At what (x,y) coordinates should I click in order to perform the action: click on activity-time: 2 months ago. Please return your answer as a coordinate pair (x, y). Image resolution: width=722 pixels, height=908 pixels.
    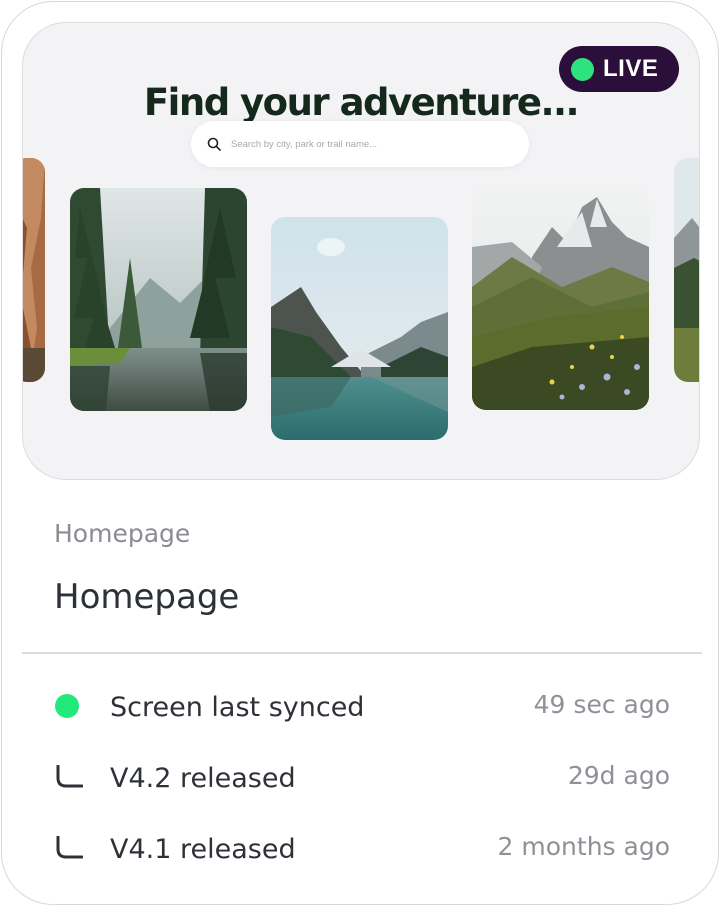
    Looking at the image, I should click on (583, 846).